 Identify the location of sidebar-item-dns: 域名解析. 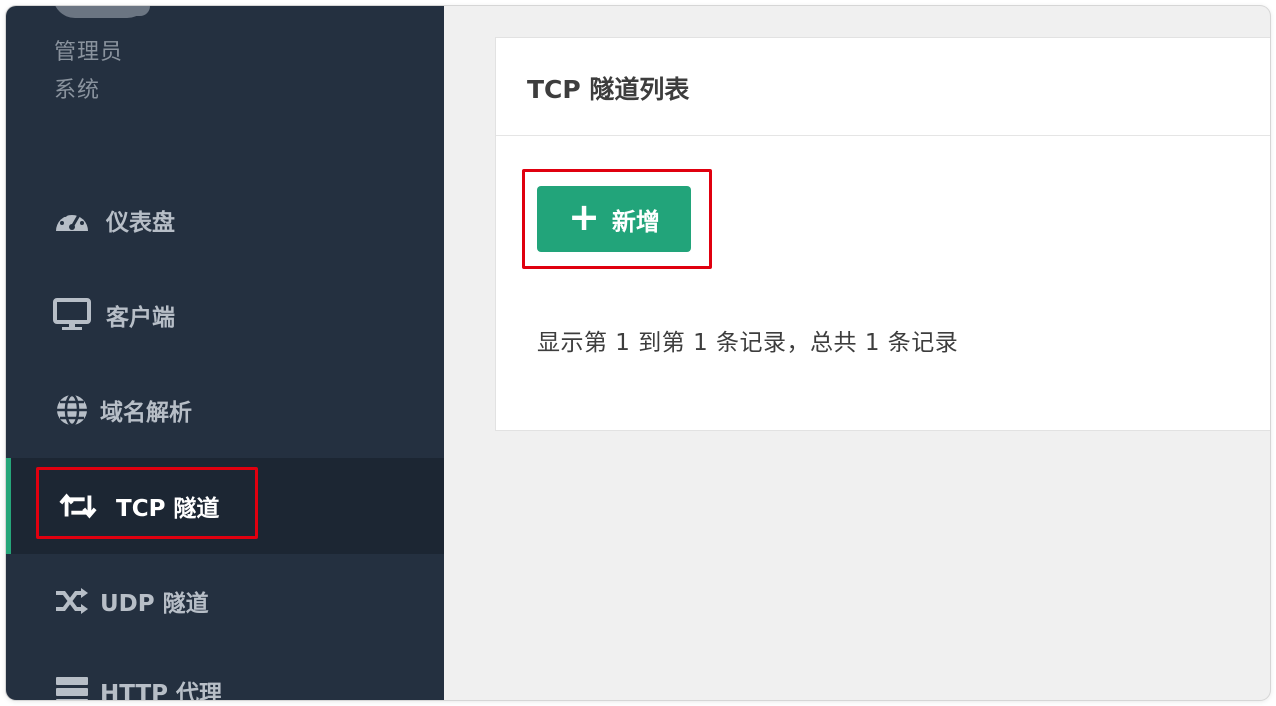
(225, 410).